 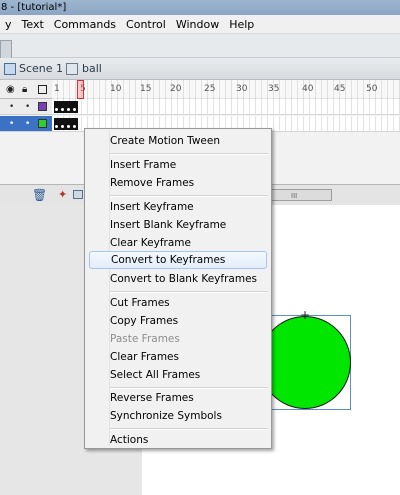 I want to click on menu-reverse-frames: Reverse Frames, so click(x=178, y=398).